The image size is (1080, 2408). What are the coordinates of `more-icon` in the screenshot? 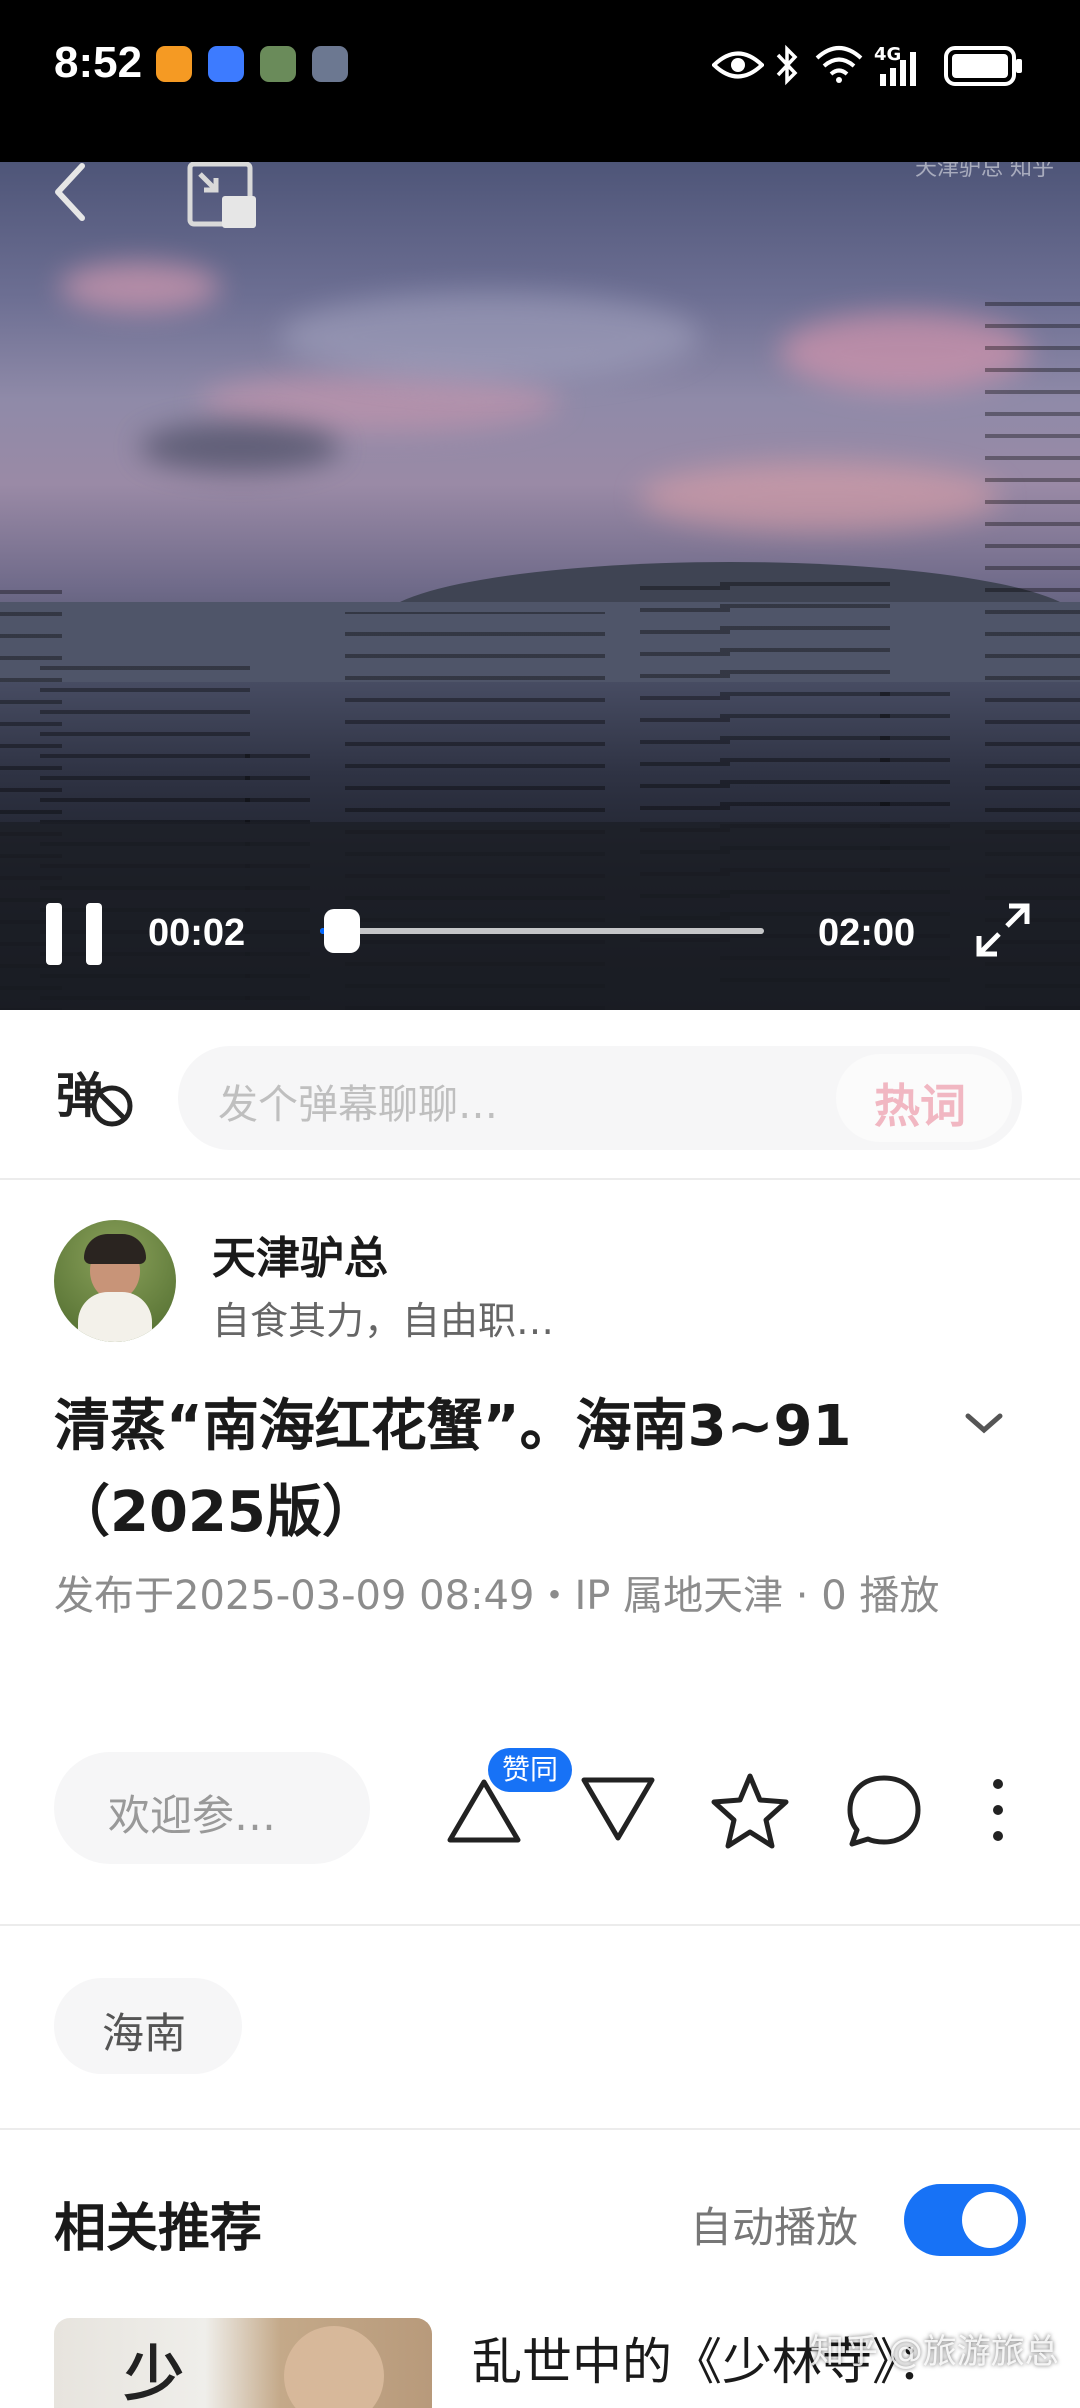 It's located at (998, 1810).